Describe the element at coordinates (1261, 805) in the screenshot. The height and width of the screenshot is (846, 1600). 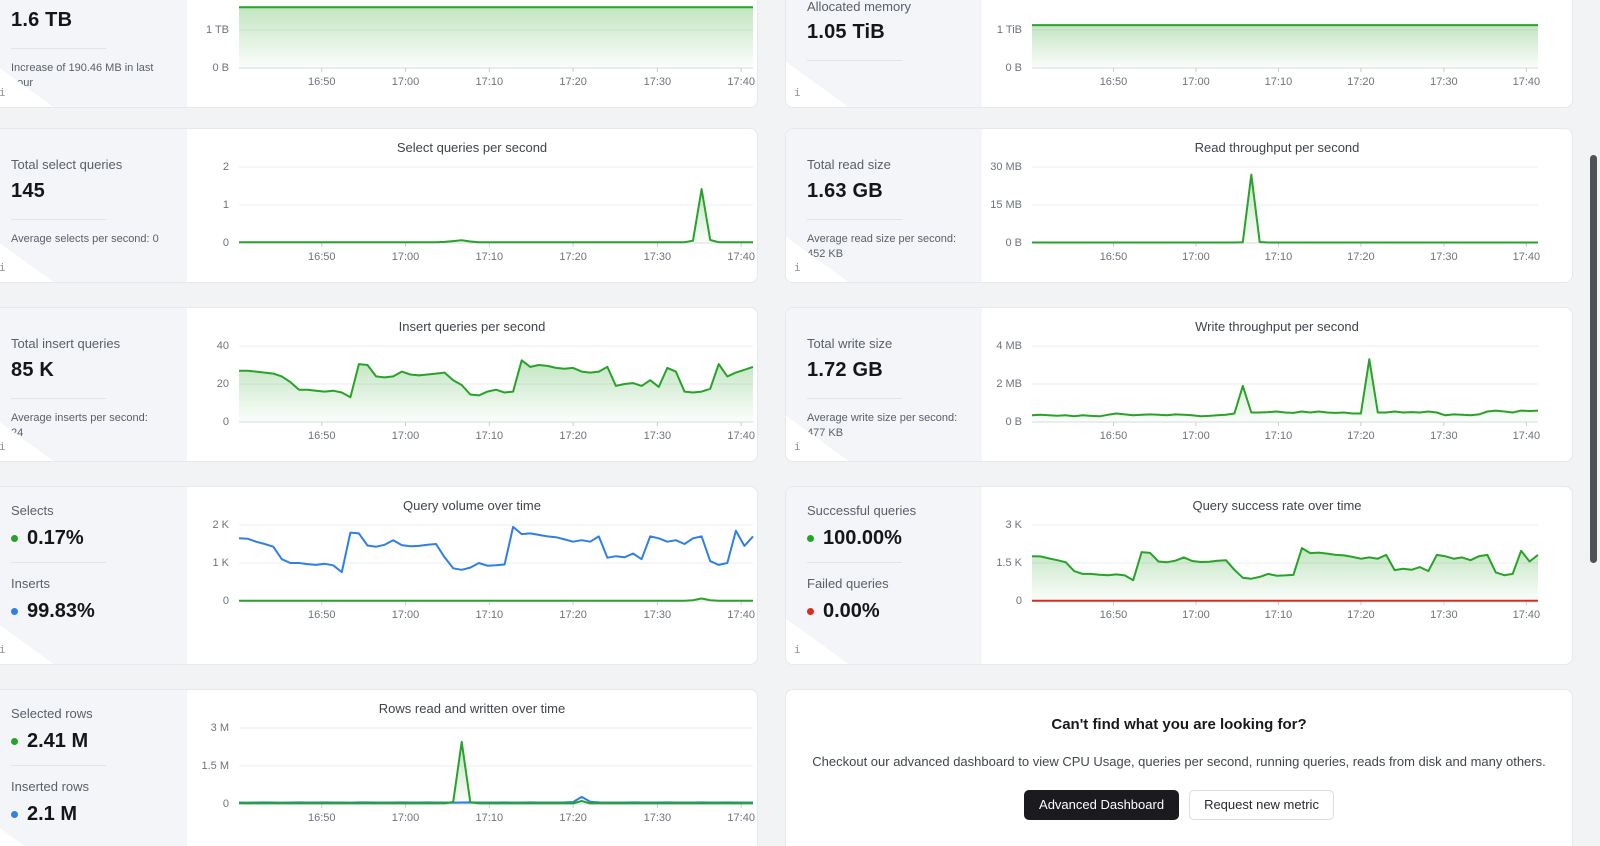
I see `request-new-metric-button: Request new metric` at that location.